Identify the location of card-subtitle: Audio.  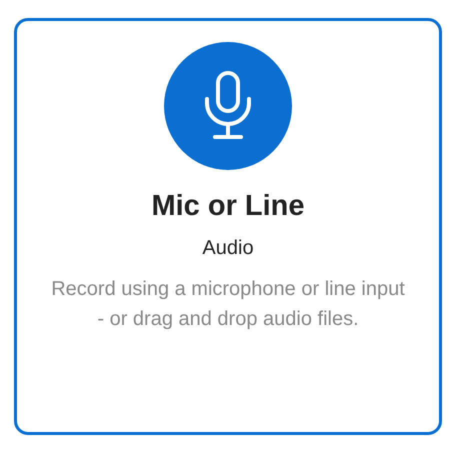
(228, 248).